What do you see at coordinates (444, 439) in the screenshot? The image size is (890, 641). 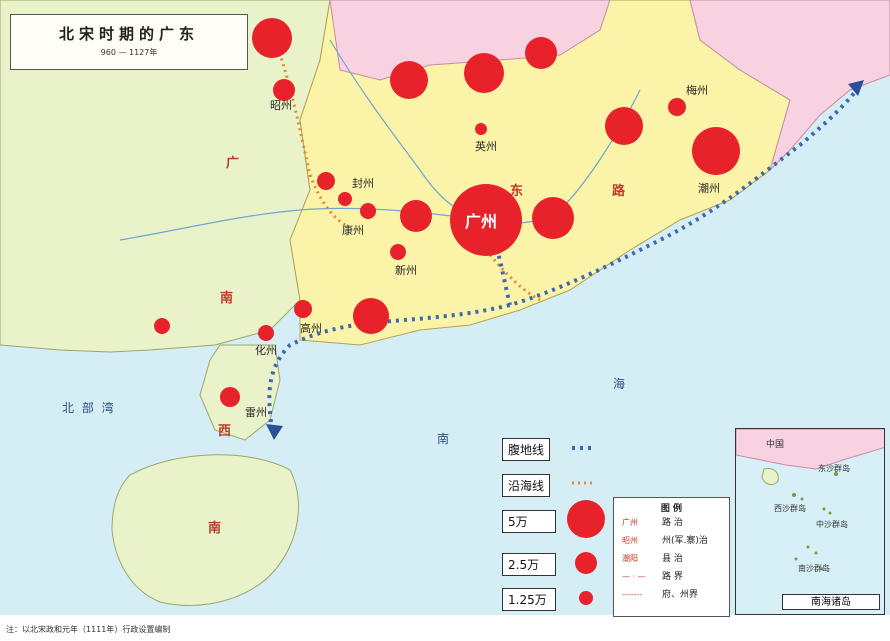 I see `sea-label: 南` at bounding box center [444, 439].